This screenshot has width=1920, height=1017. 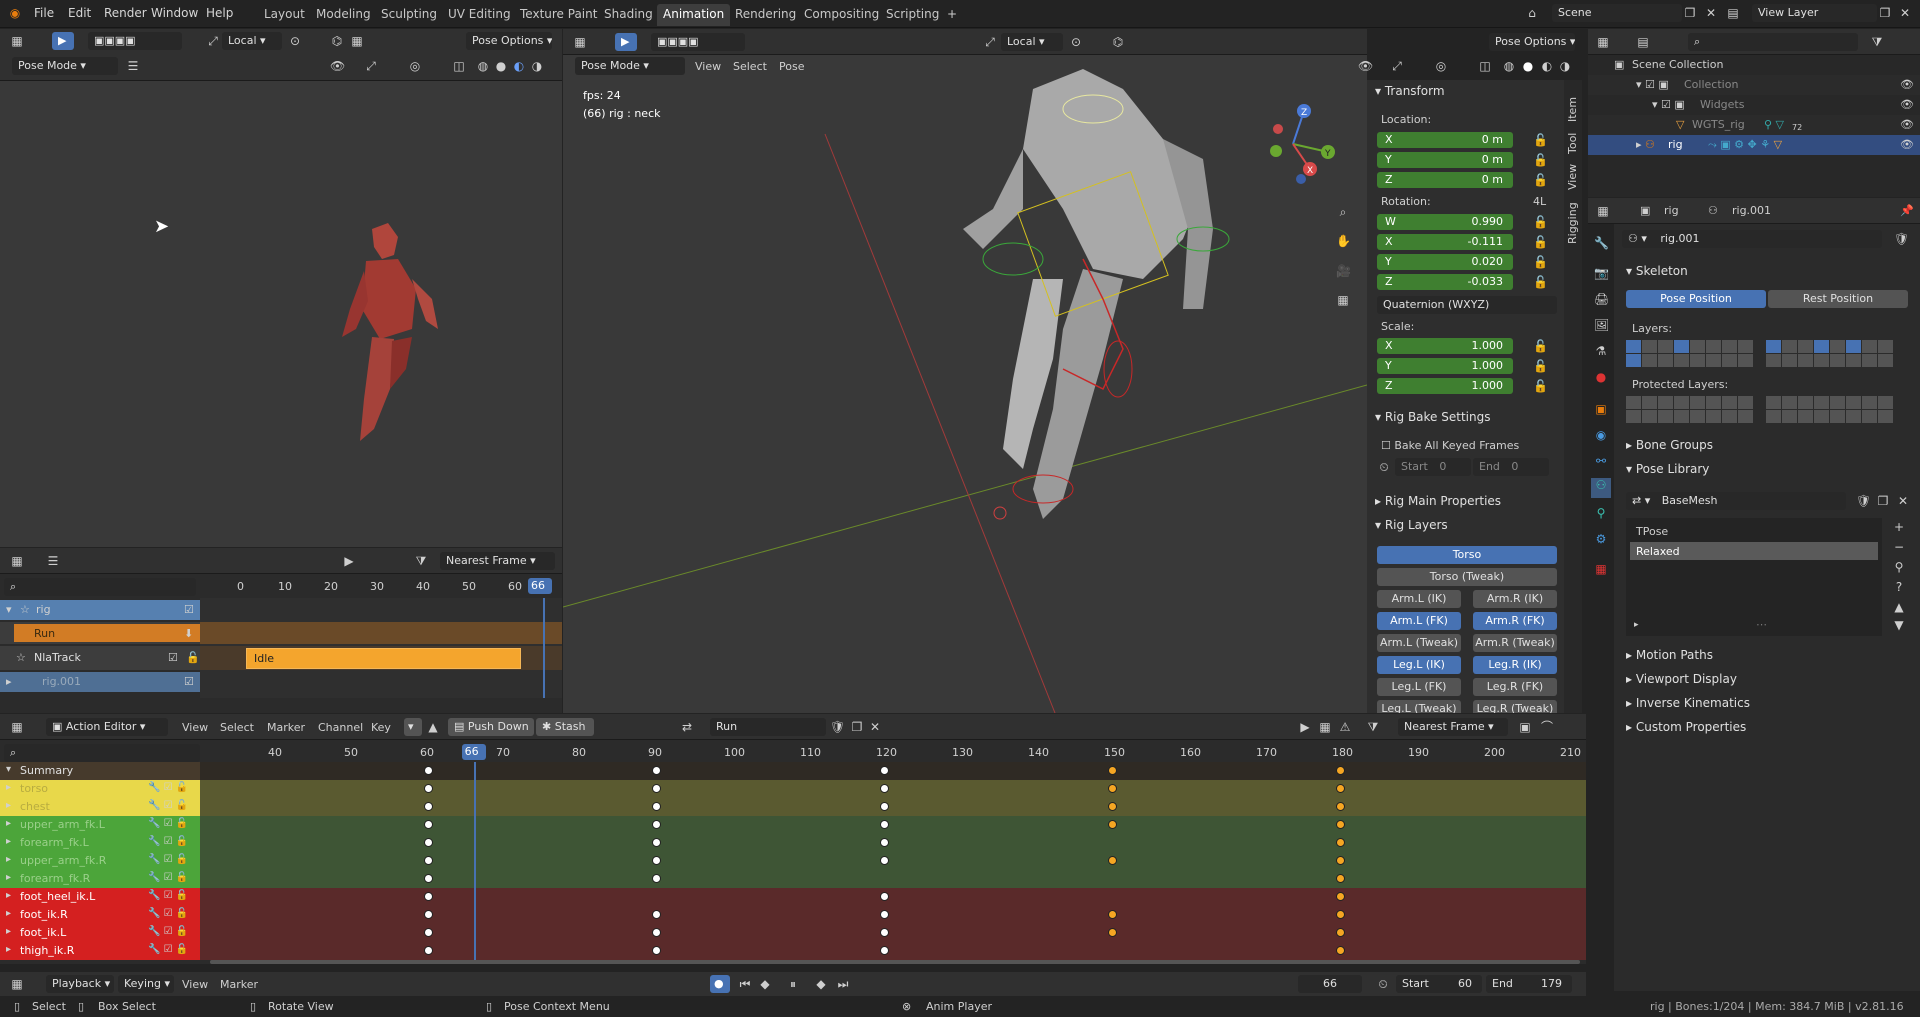 What do you see at coordinates (912, 15) in the screenshot?
I see `tab-scripting: Scripting` at bounding box center [912, 15].